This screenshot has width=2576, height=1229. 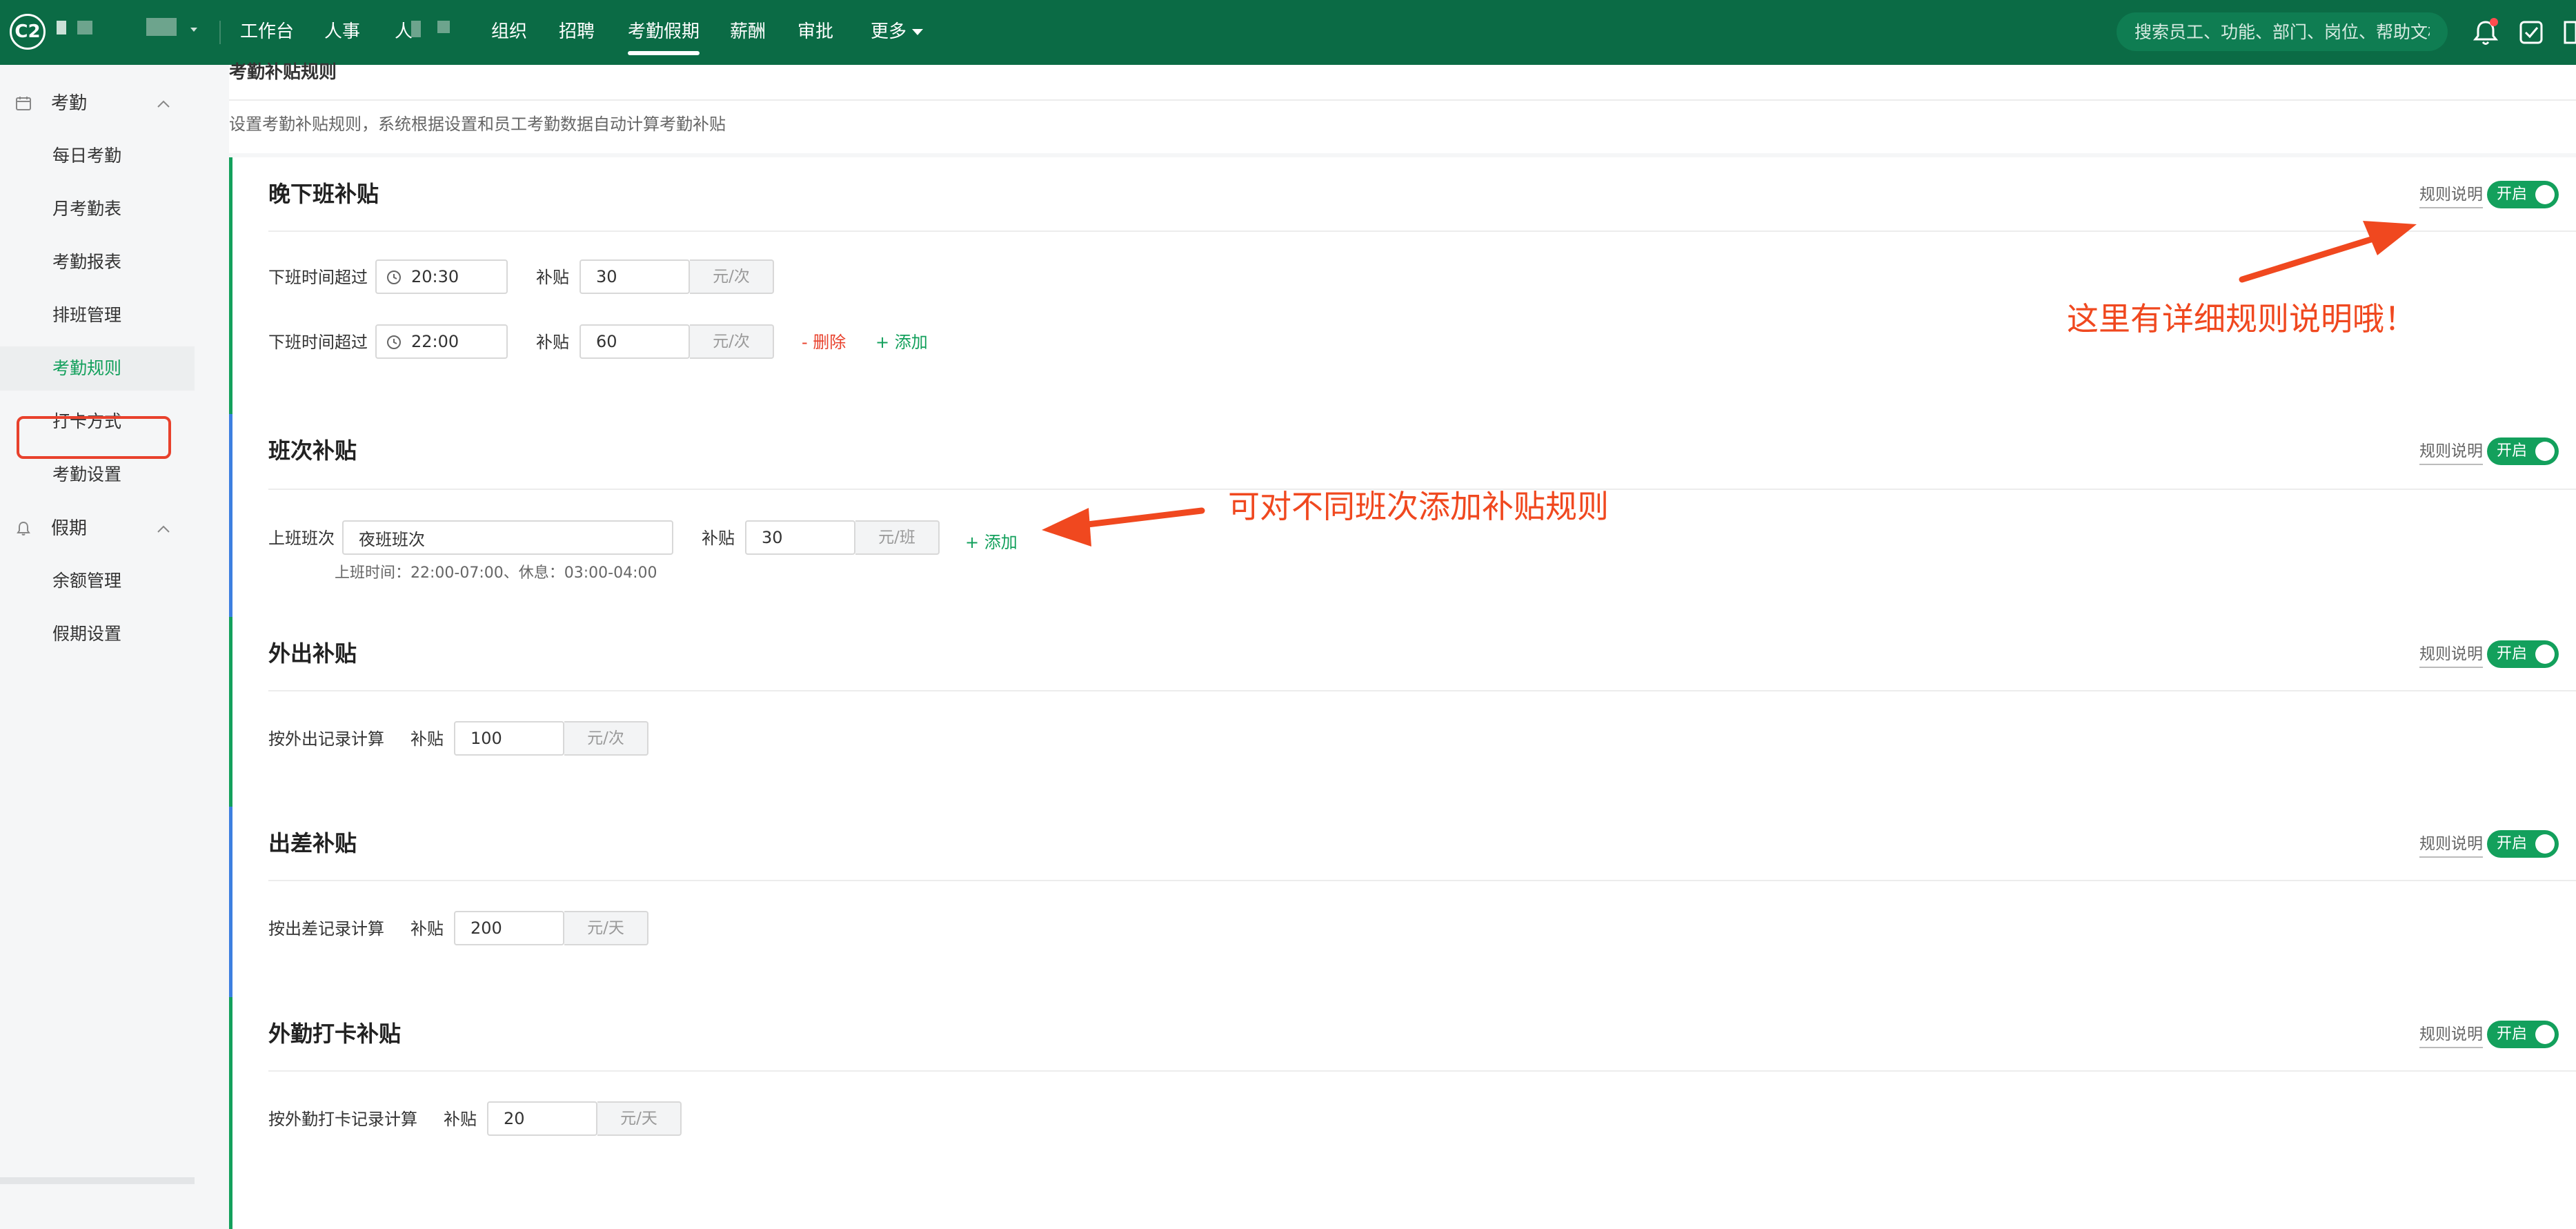 I want to click on shift-input, so click(x=508, y=537).